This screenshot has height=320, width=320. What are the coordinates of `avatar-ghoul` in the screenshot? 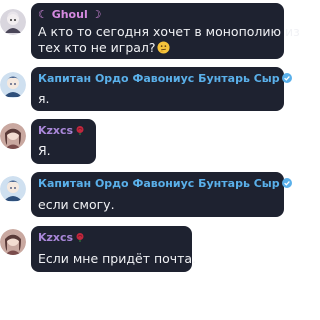 It's located at (13, 22).